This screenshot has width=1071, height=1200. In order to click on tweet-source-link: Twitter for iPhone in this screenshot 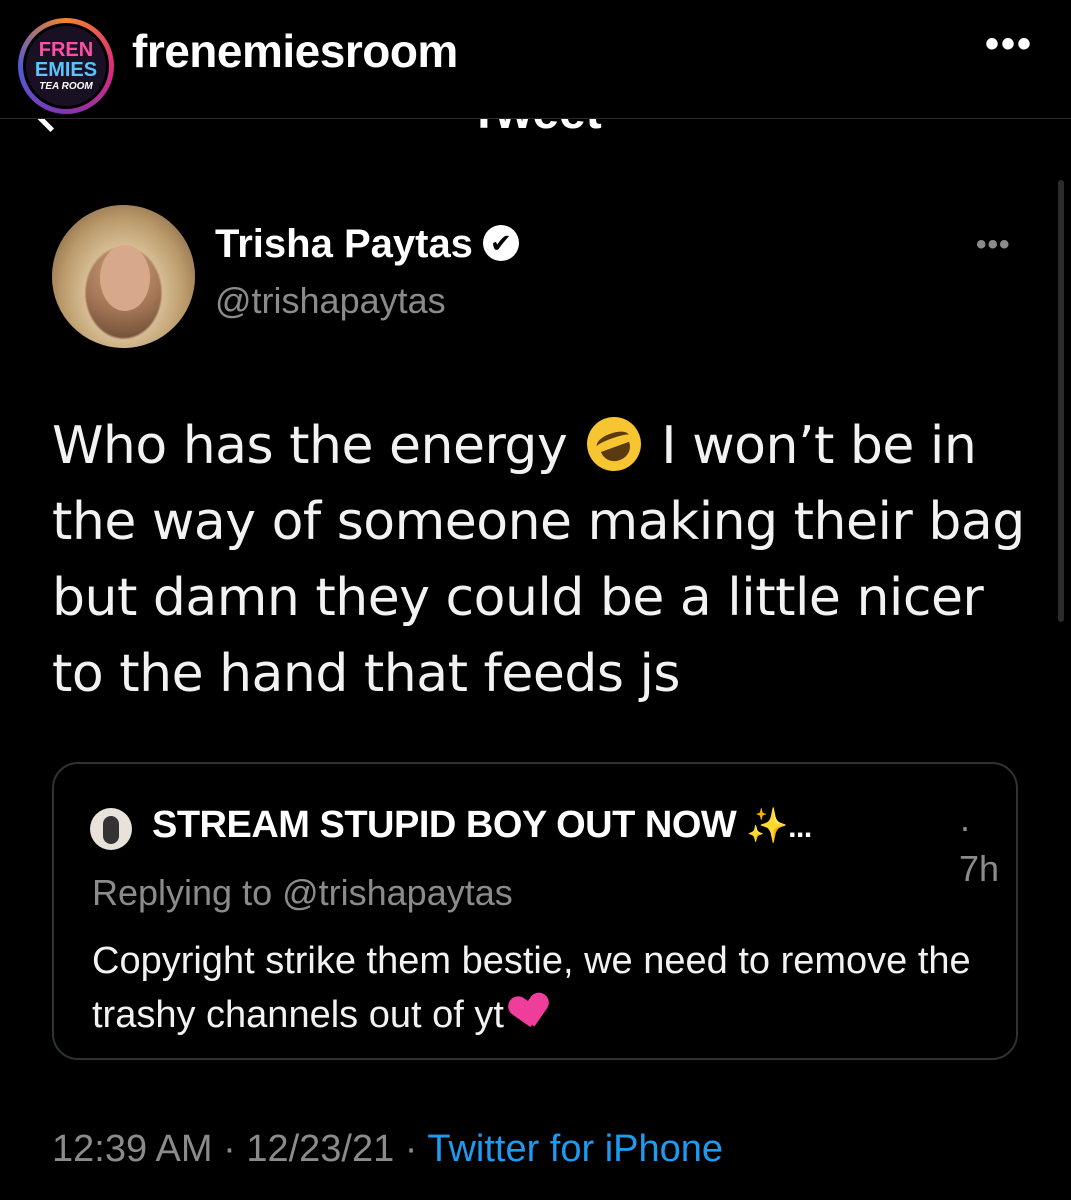, I will do `click(575, 1149)`.